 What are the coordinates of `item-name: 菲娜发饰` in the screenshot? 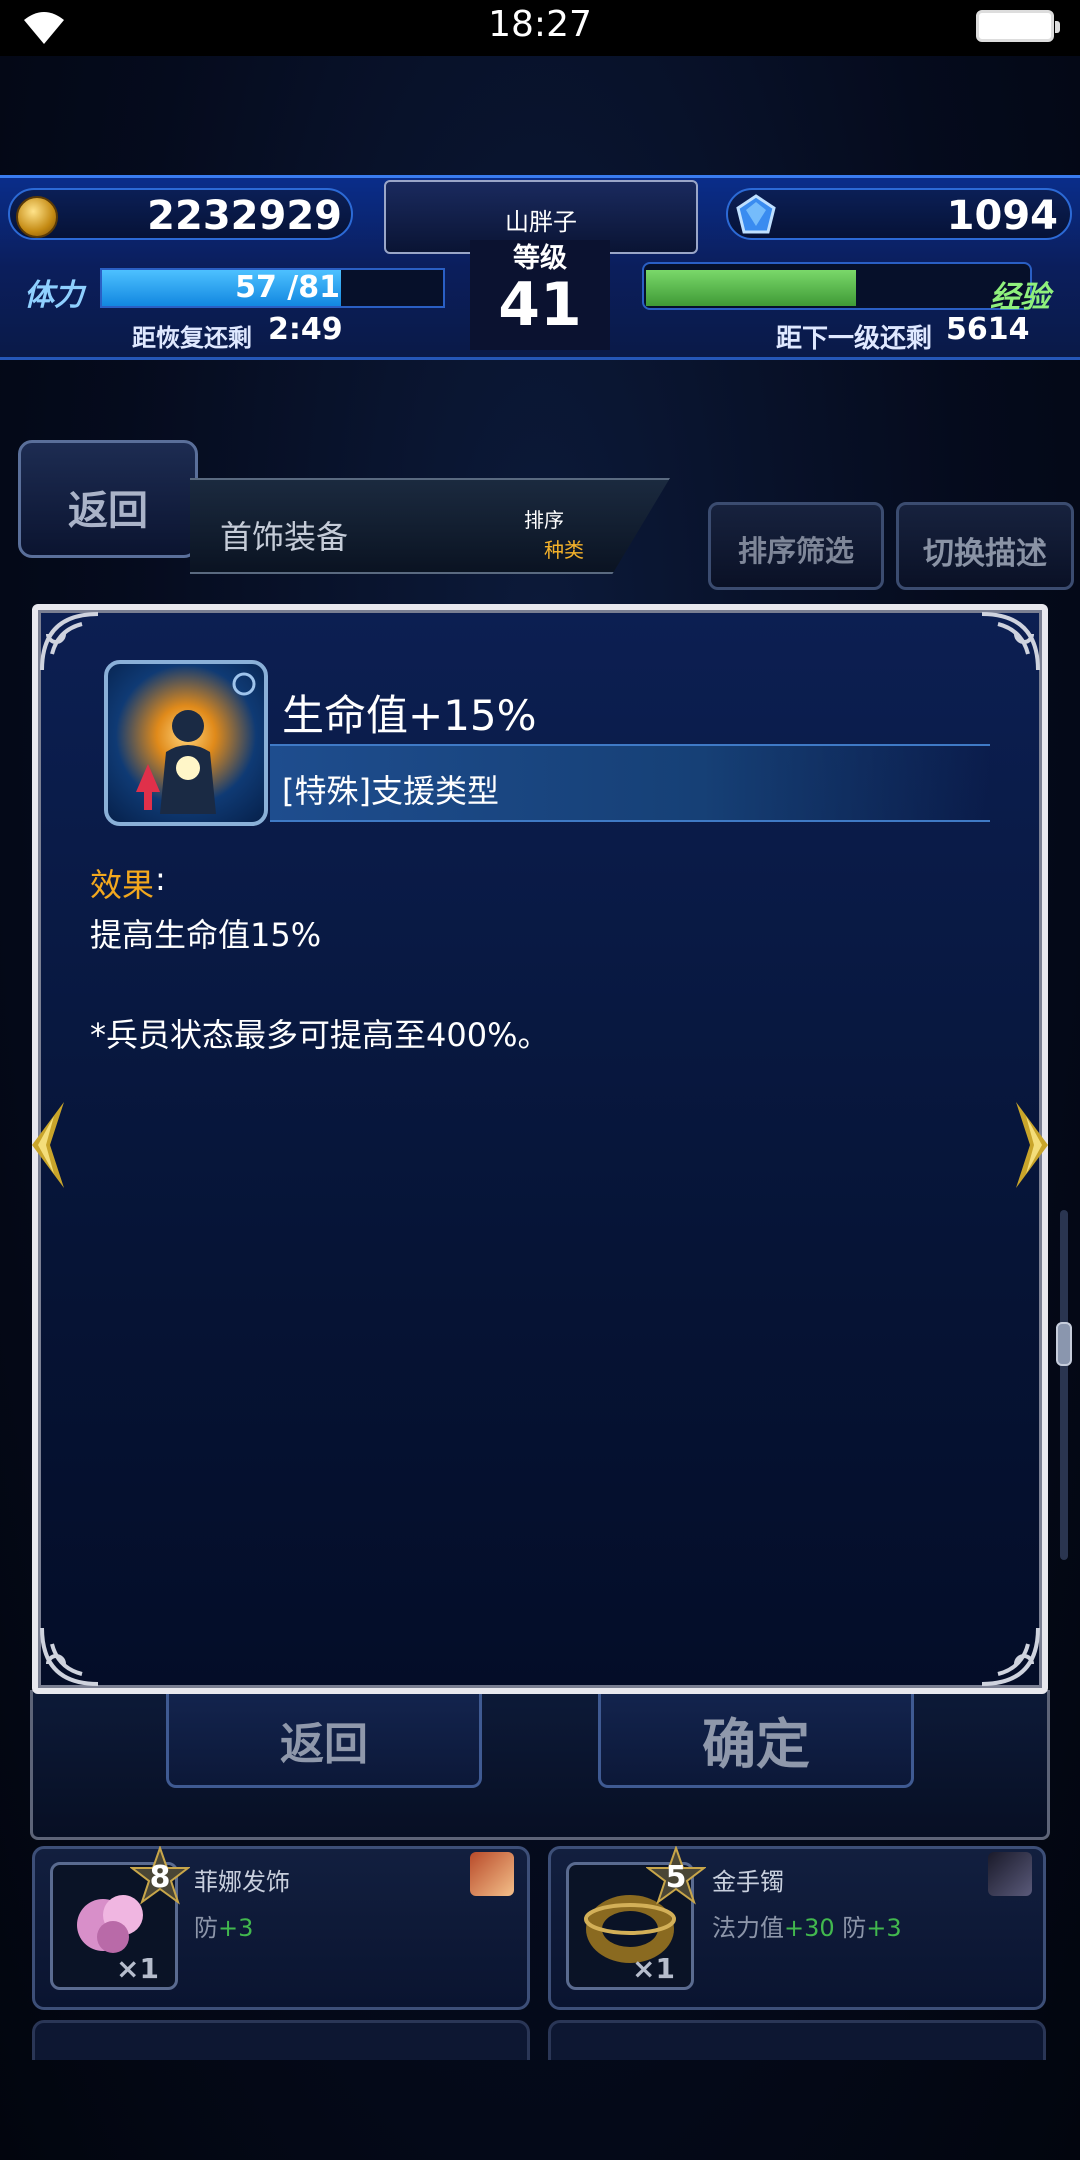 It's located at (242, 1882).